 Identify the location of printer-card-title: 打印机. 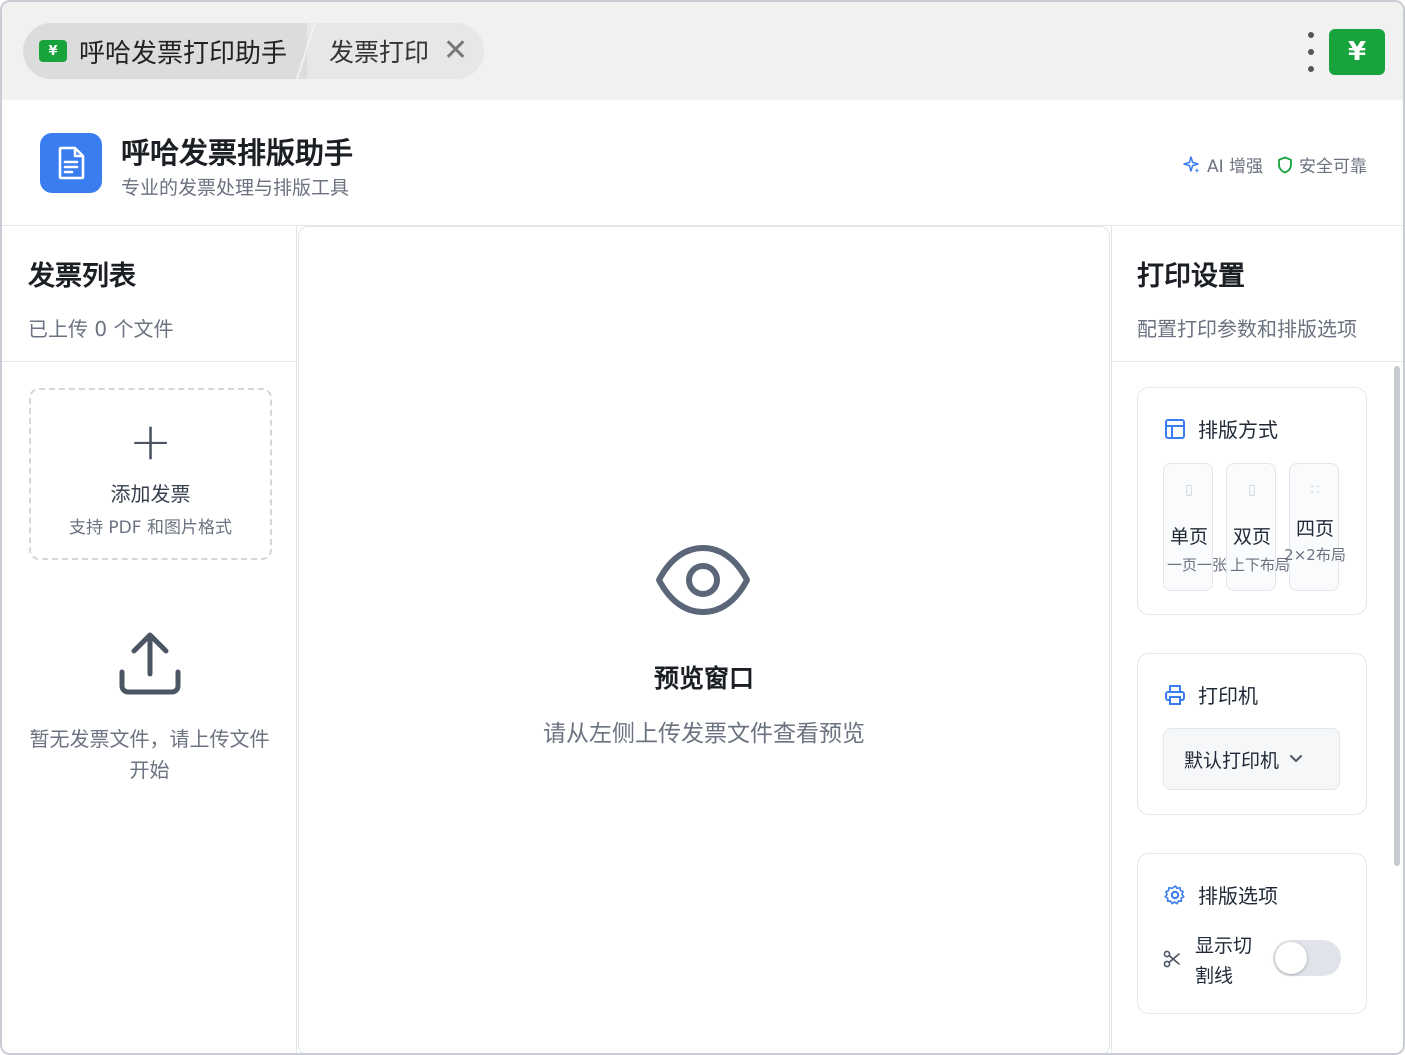
(1211, 694).